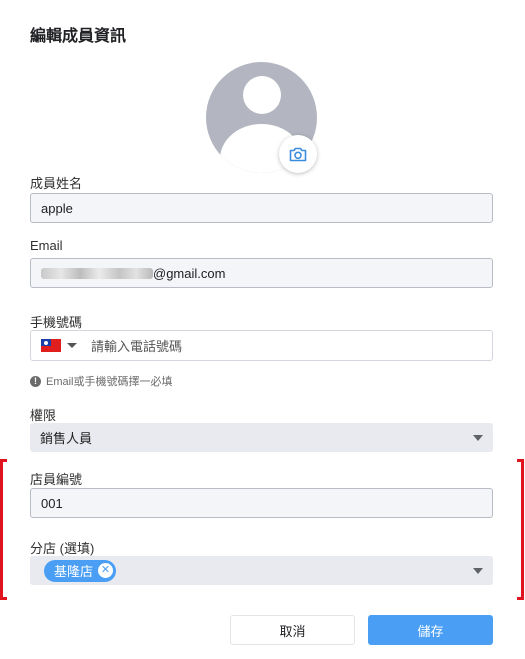  Describe the element at coordinates (57, 208) in the screenshot. I see `name-value: apple` at that location.